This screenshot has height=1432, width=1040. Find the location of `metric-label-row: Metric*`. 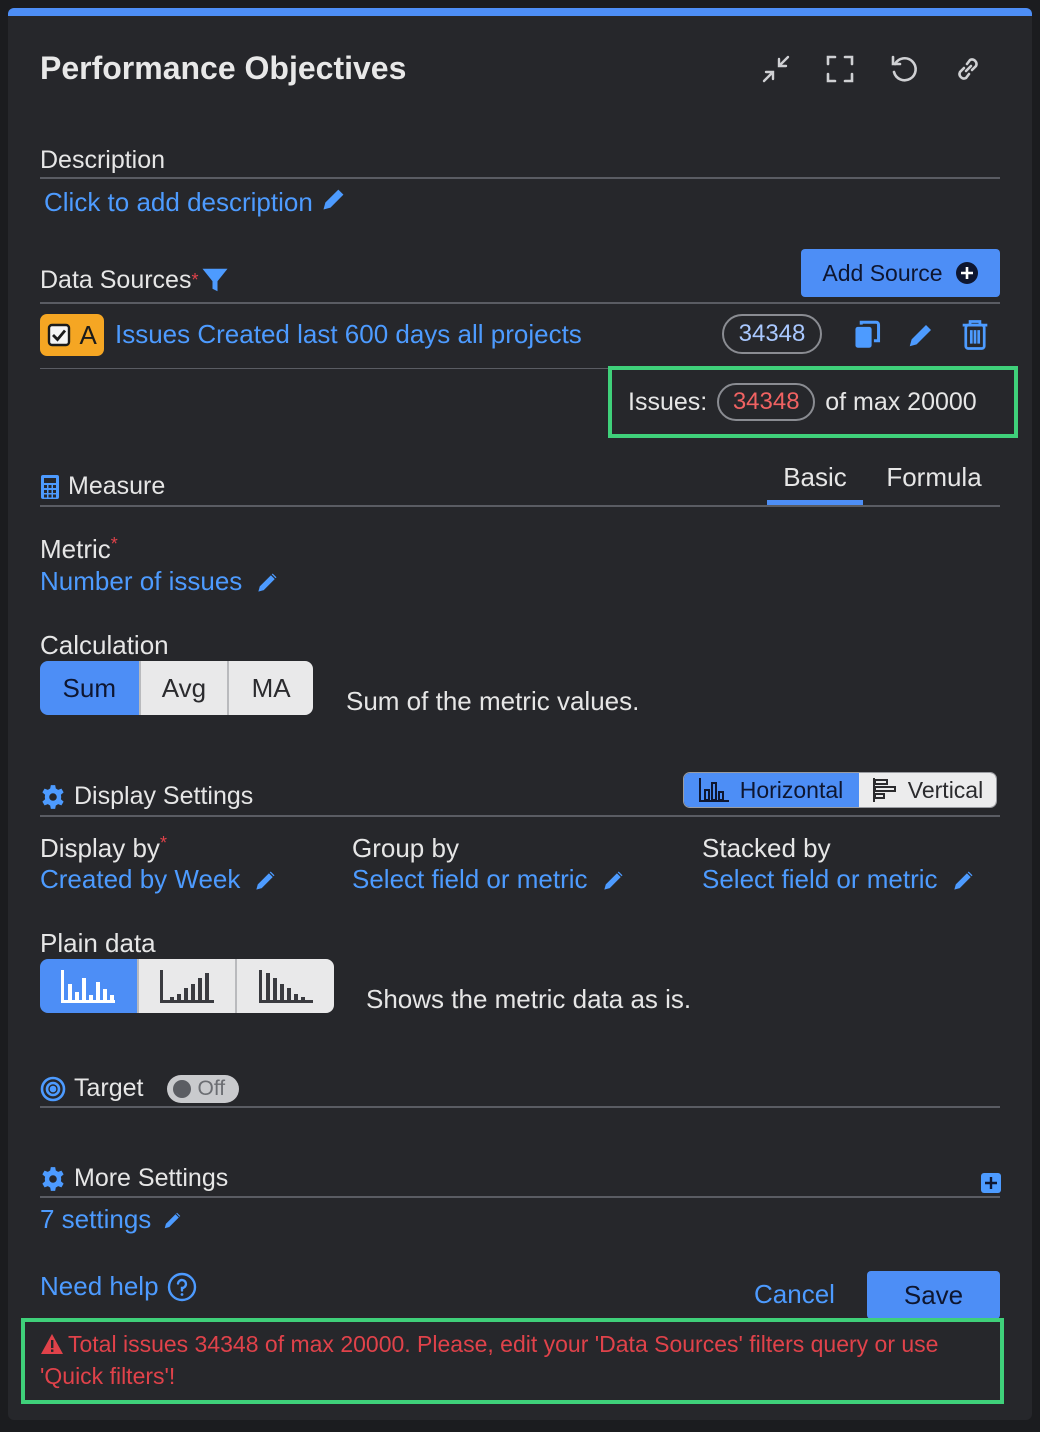

metric-label-row: Metric* is located at coordinates (79, 549).